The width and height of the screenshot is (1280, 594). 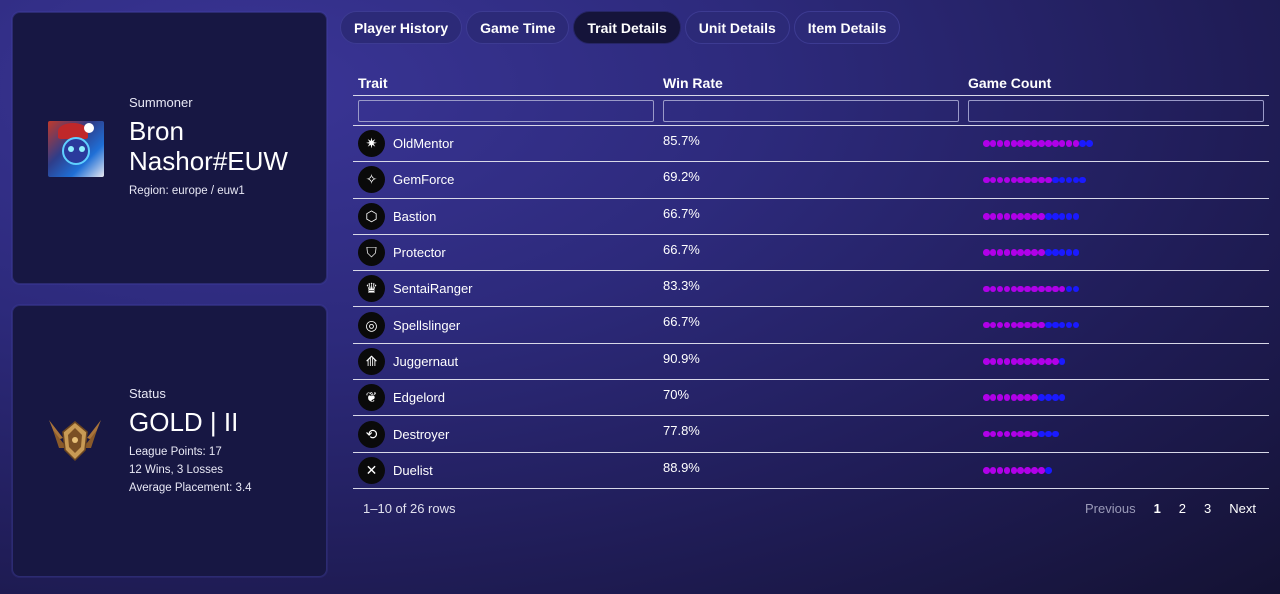 I want to click on spellslinger-icon: ◎, so click(x=371, y=325).